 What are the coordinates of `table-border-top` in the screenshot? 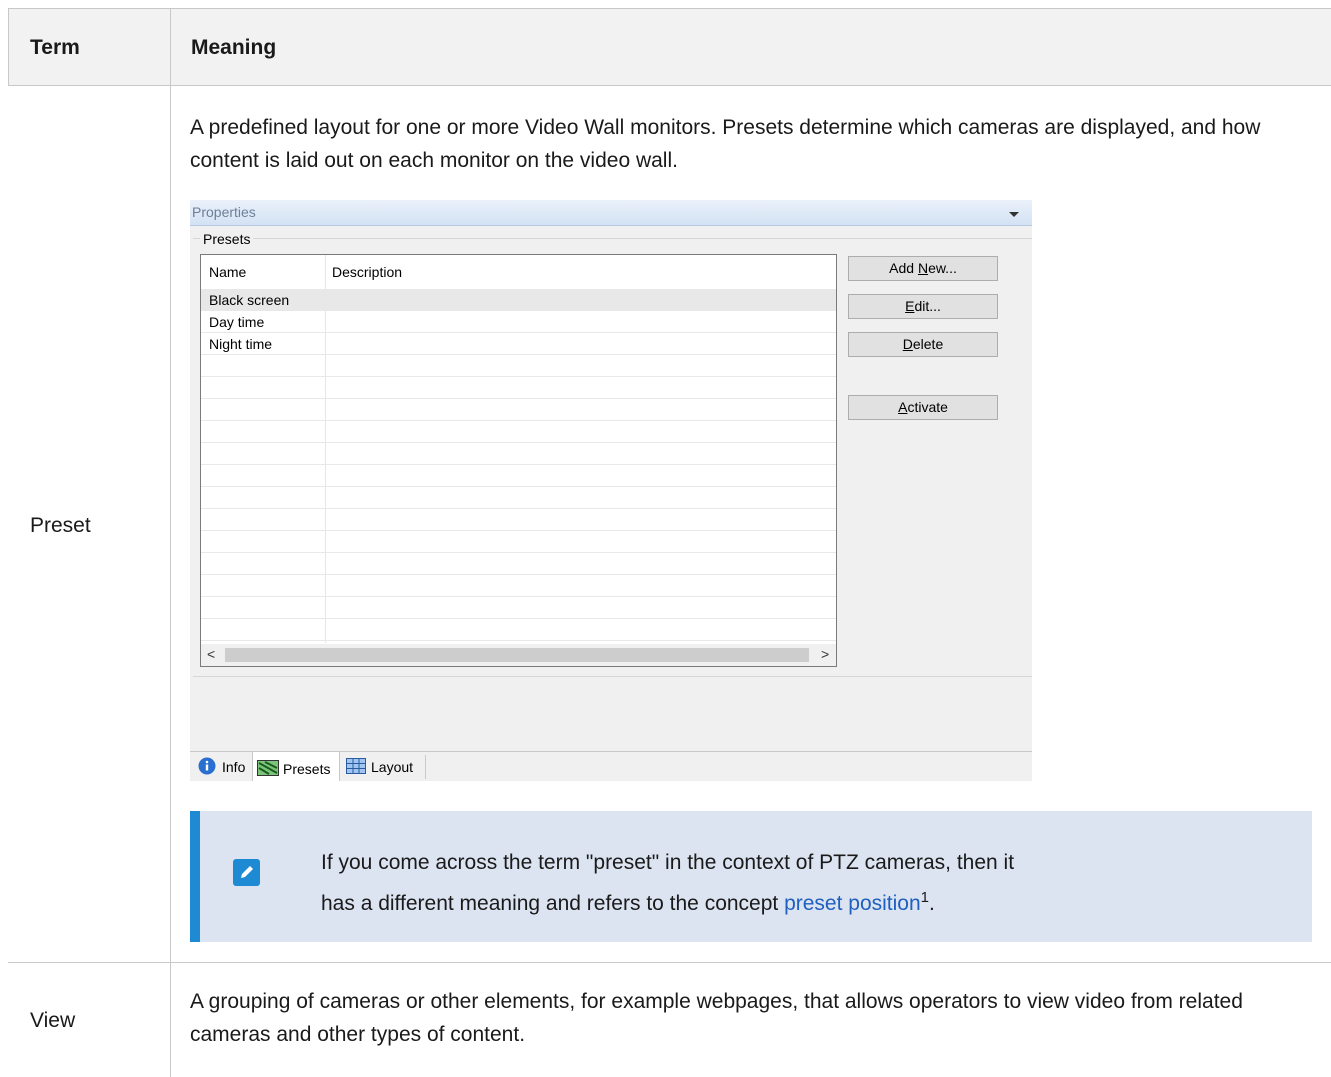 It's located at (669, 8).